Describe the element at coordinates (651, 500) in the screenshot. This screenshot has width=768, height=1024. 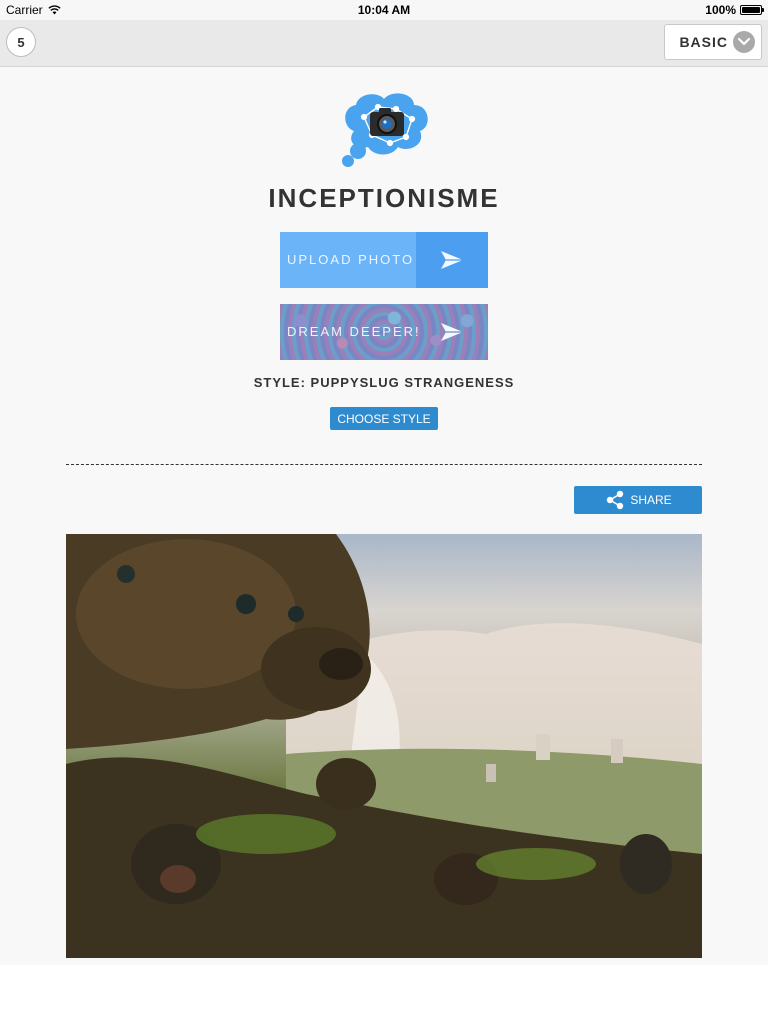
I see `share-label: SHARE` at that location.